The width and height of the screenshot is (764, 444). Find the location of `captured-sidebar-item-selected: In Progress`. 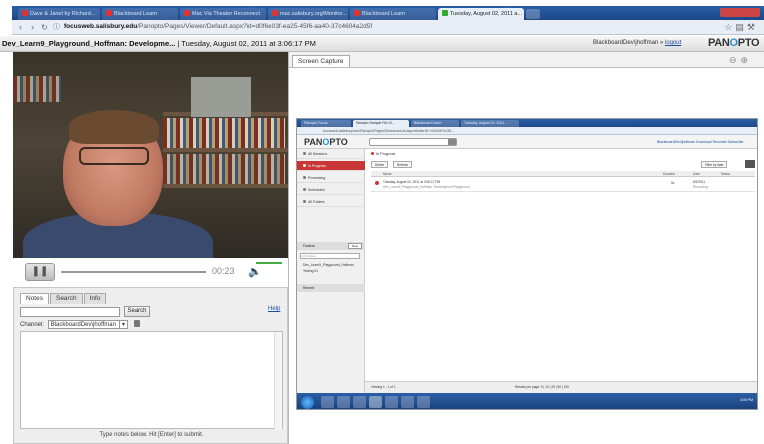

captured-sidebar-item-selected: In Progress is located at coordinates (331, 166).